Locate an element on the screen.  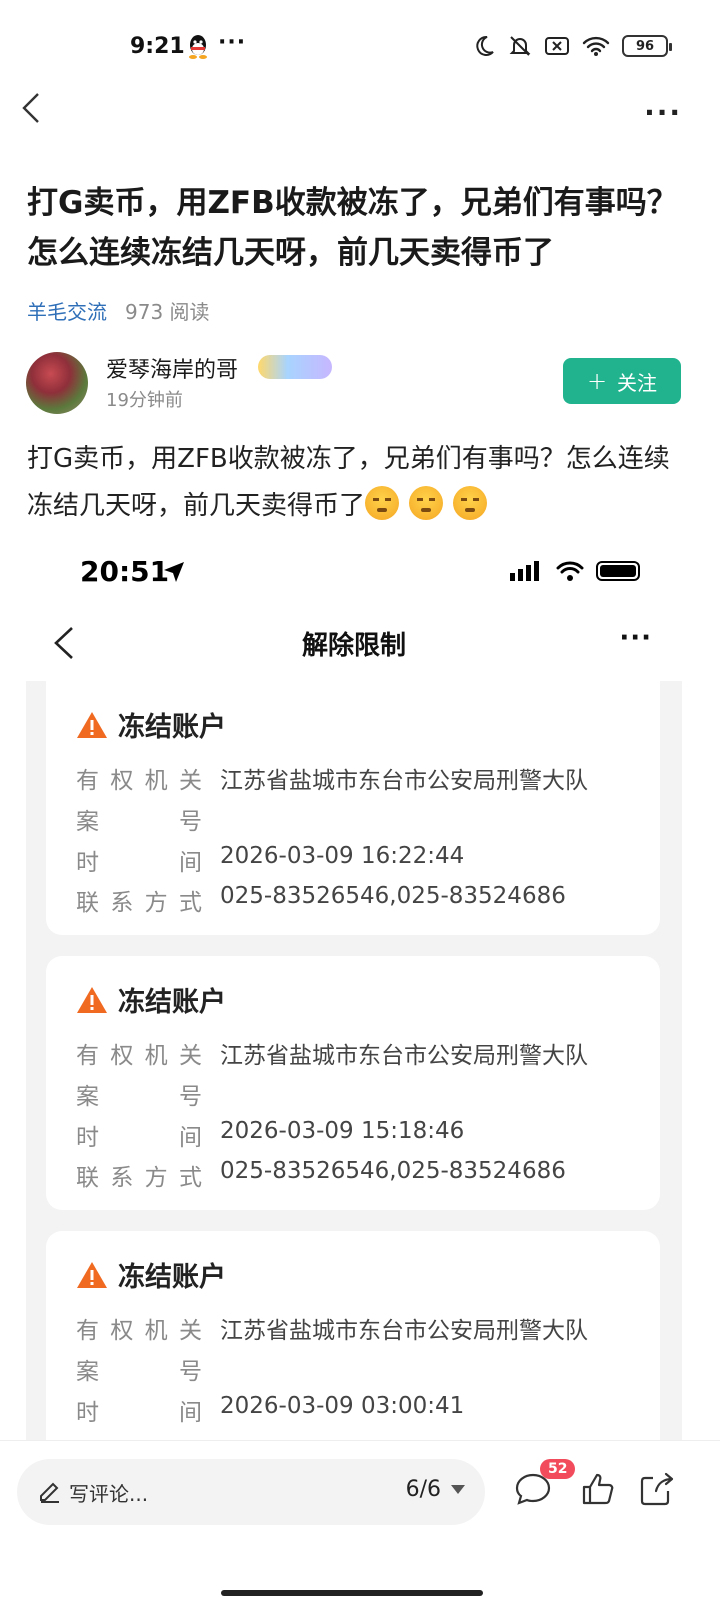
author-avatar is located at coordinates (57, 383).